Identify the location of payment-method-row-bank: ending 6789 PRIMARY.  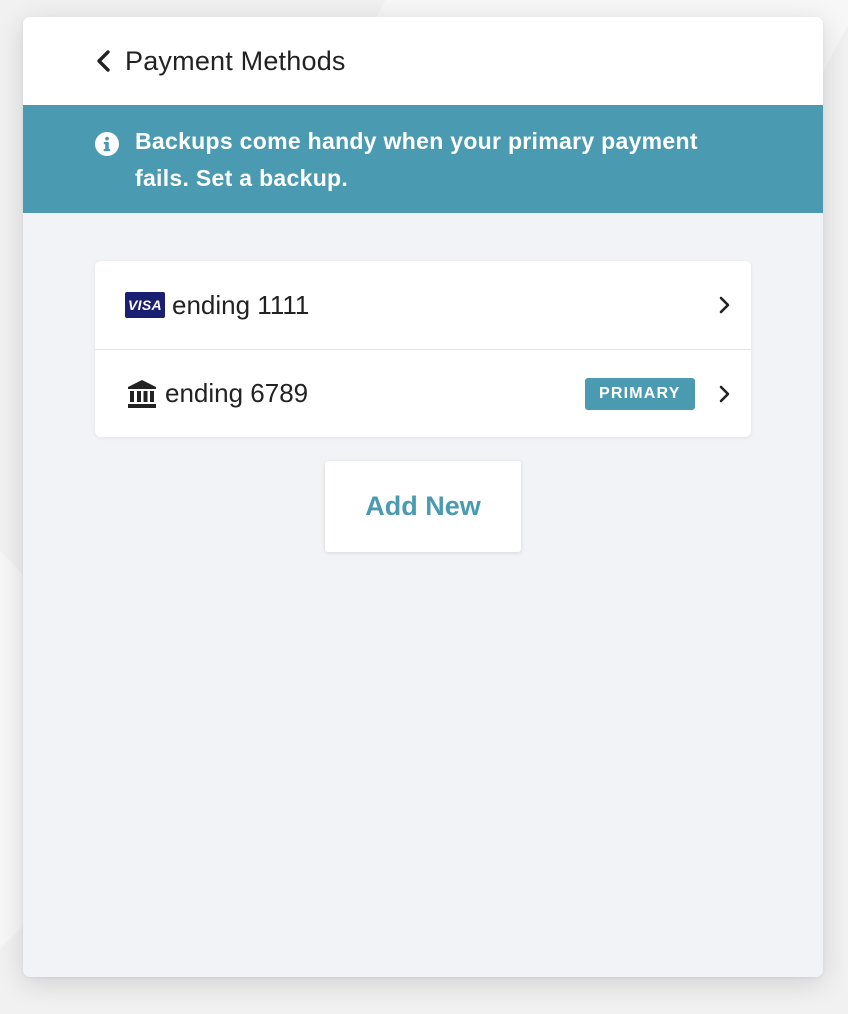
(423, 393).